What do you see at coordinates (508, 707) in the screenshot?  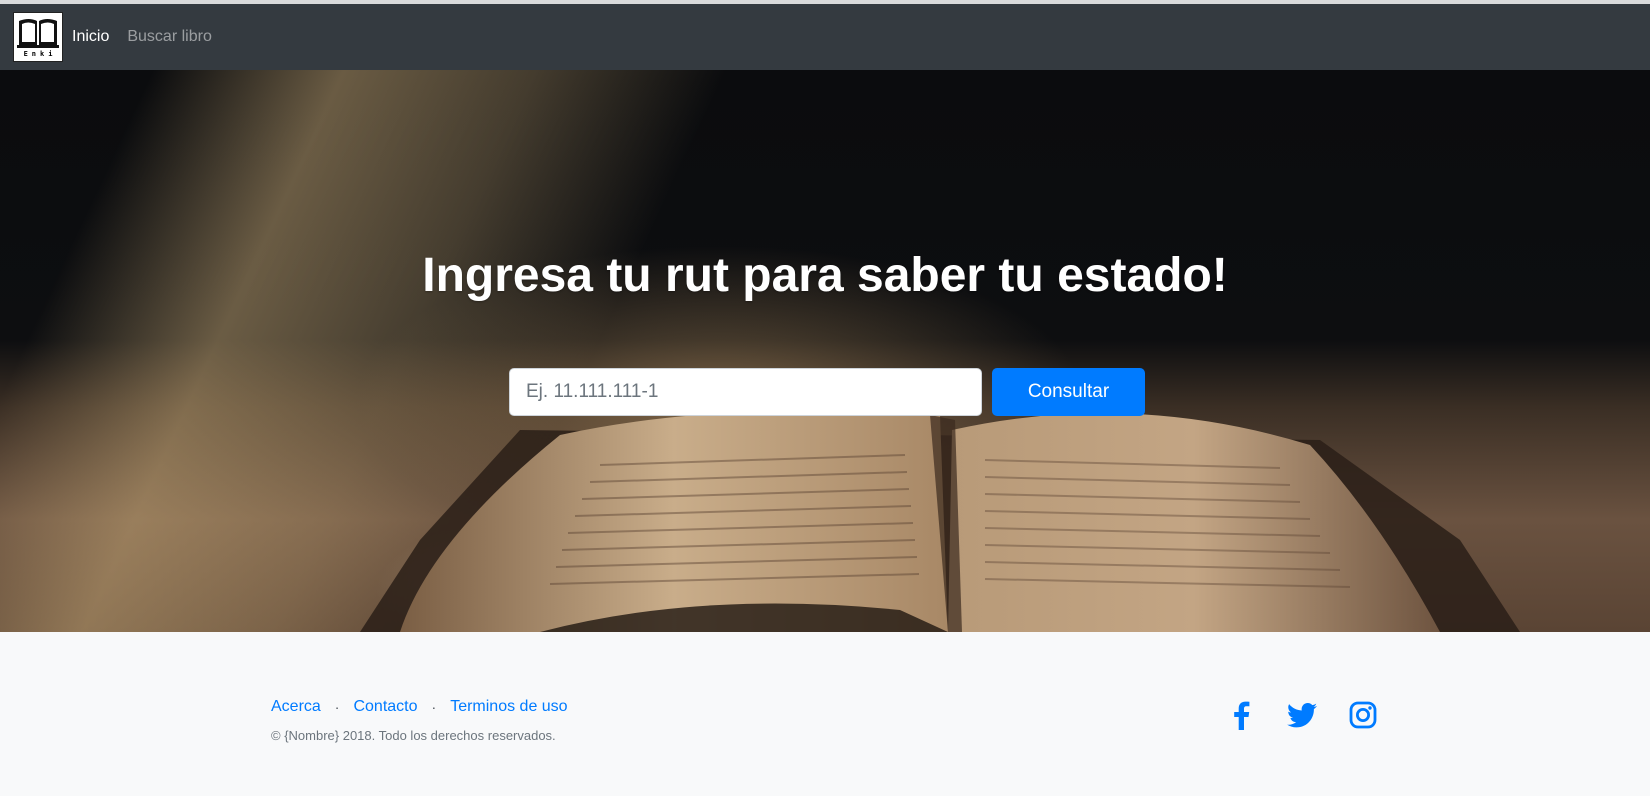 I see `footer-link-terminos: Terminos de uso` at bounding box center [508, 707].